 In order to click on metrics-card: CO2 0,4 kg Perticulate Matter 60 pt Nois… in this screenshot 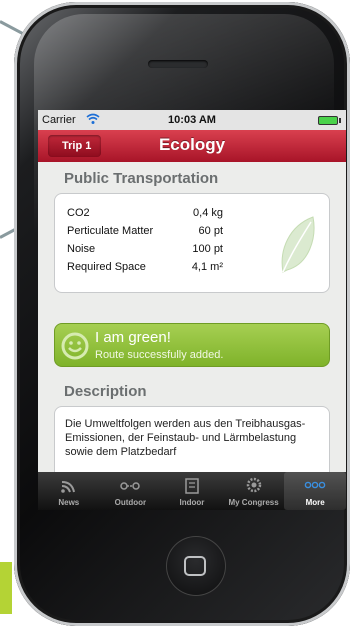, I will do `click(192, 243)`.